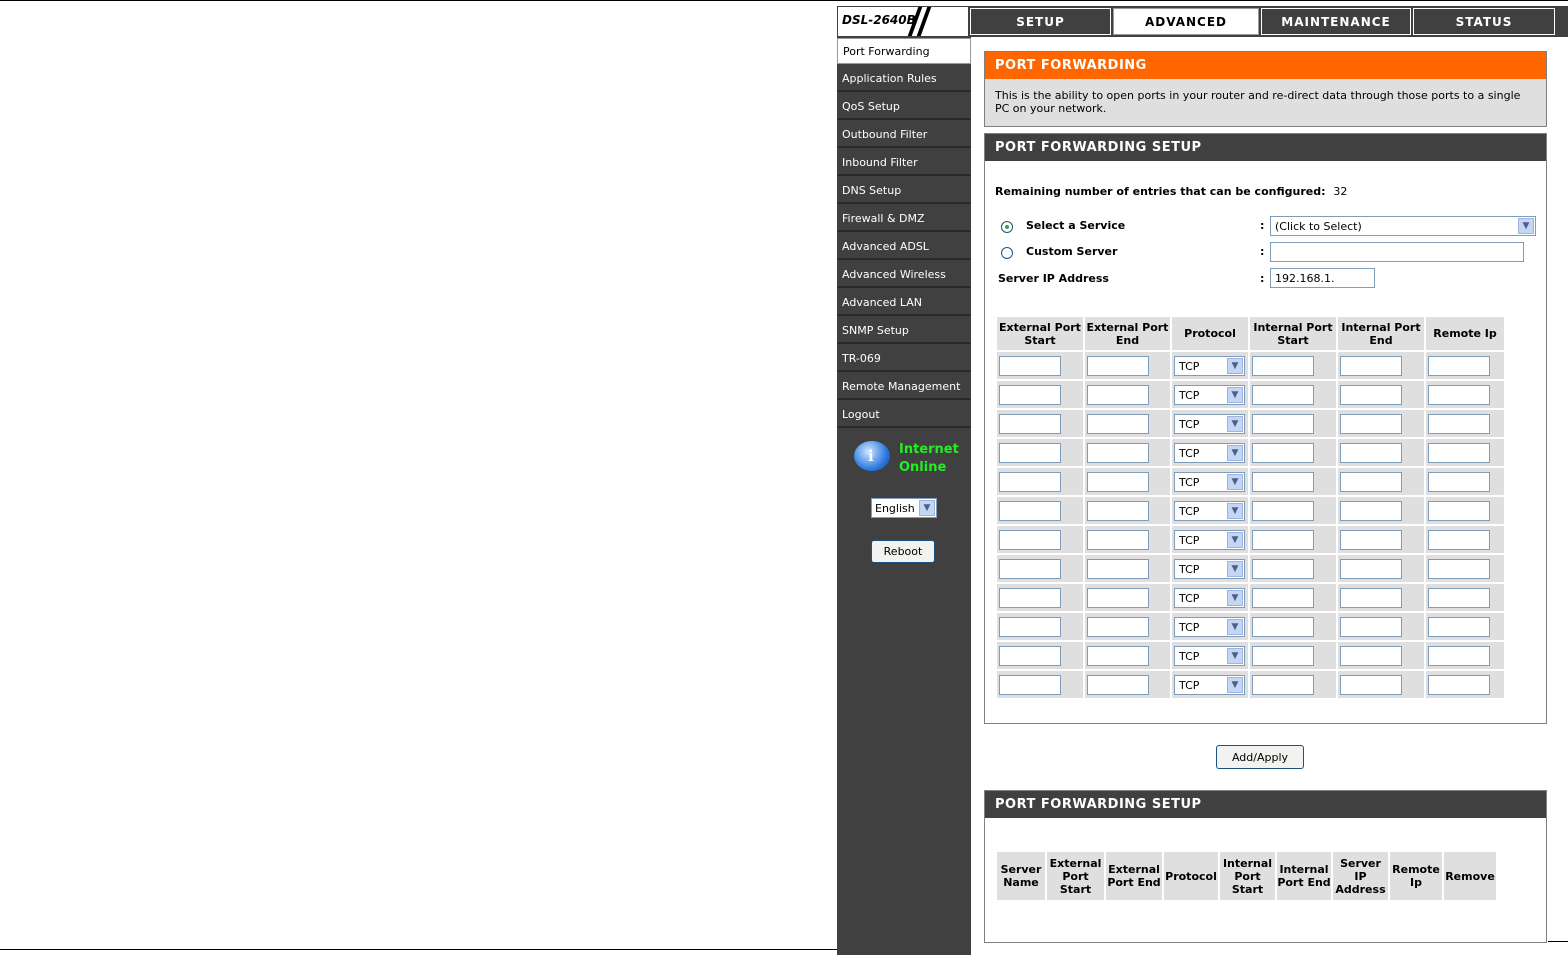 This screenshot has width=1568, height=955. I want to click on tab-maintenance: MAINTENANCE, so click(1336, 21).